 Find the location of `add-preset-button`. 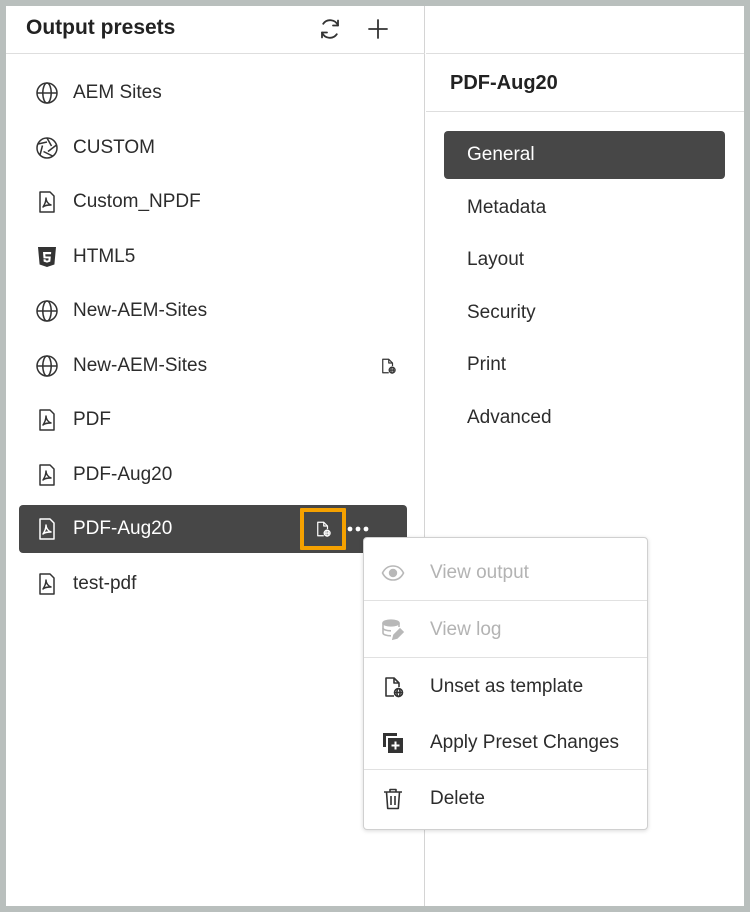

add-preset-button is located at coordinates (378, 29).